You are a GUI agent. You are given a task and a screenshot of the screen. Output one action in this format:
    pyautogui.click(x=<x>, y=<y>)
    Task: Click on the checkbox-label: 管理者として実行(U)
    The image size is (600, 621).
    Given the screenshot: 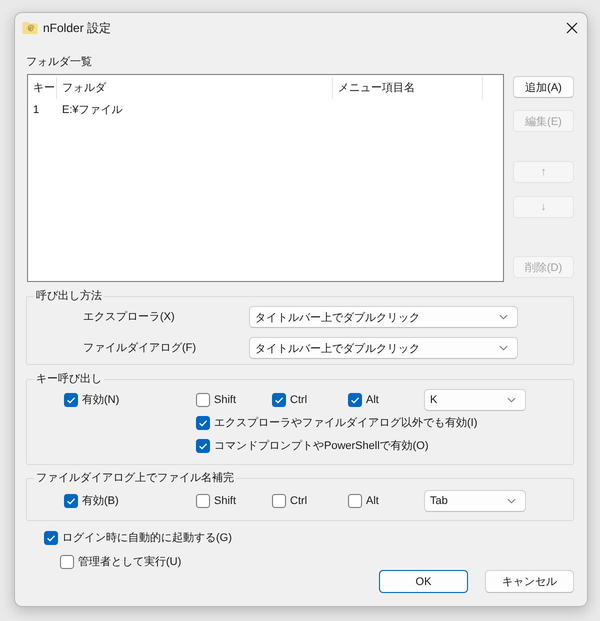 What is the action you would take?
    pyautogui.click(x=130, y=562)
    